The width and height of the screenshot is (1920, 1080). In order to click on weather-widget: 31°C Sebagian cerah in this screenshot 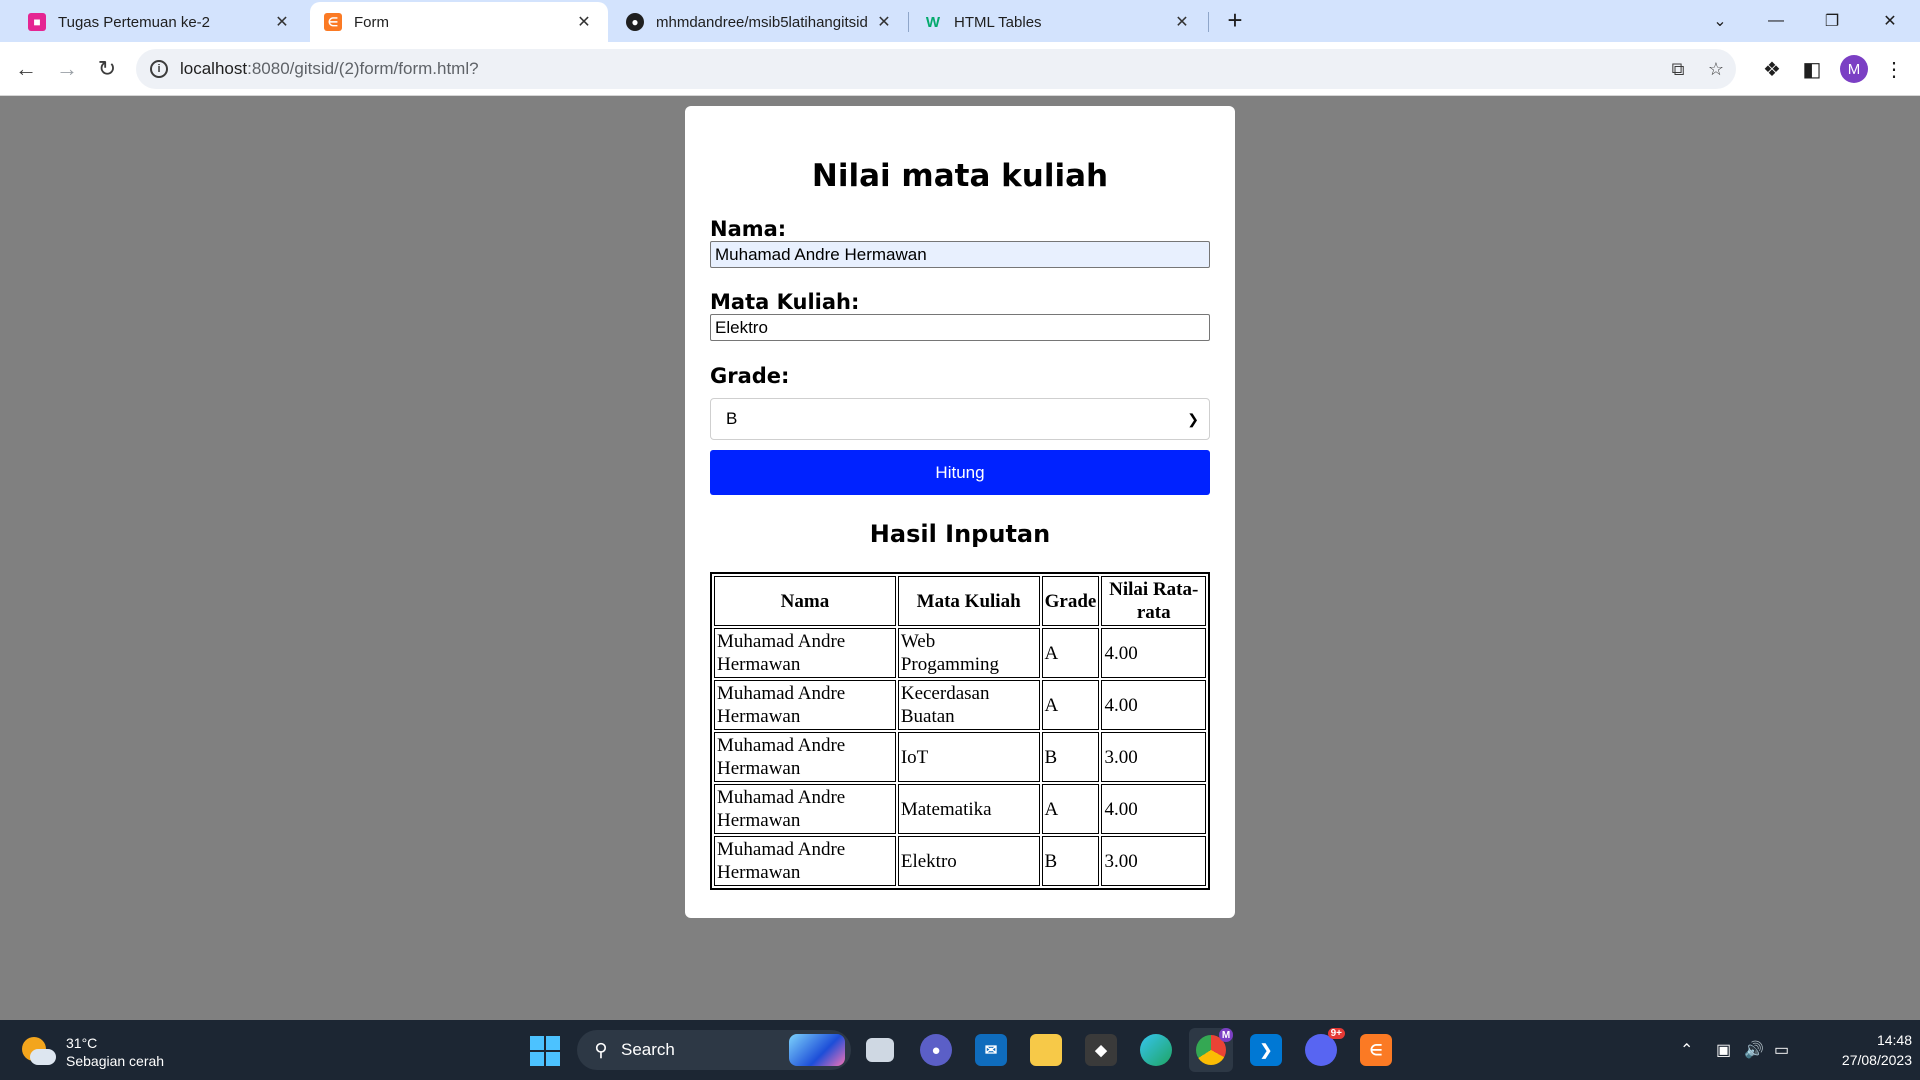, I will do `click(93, 1052)`.